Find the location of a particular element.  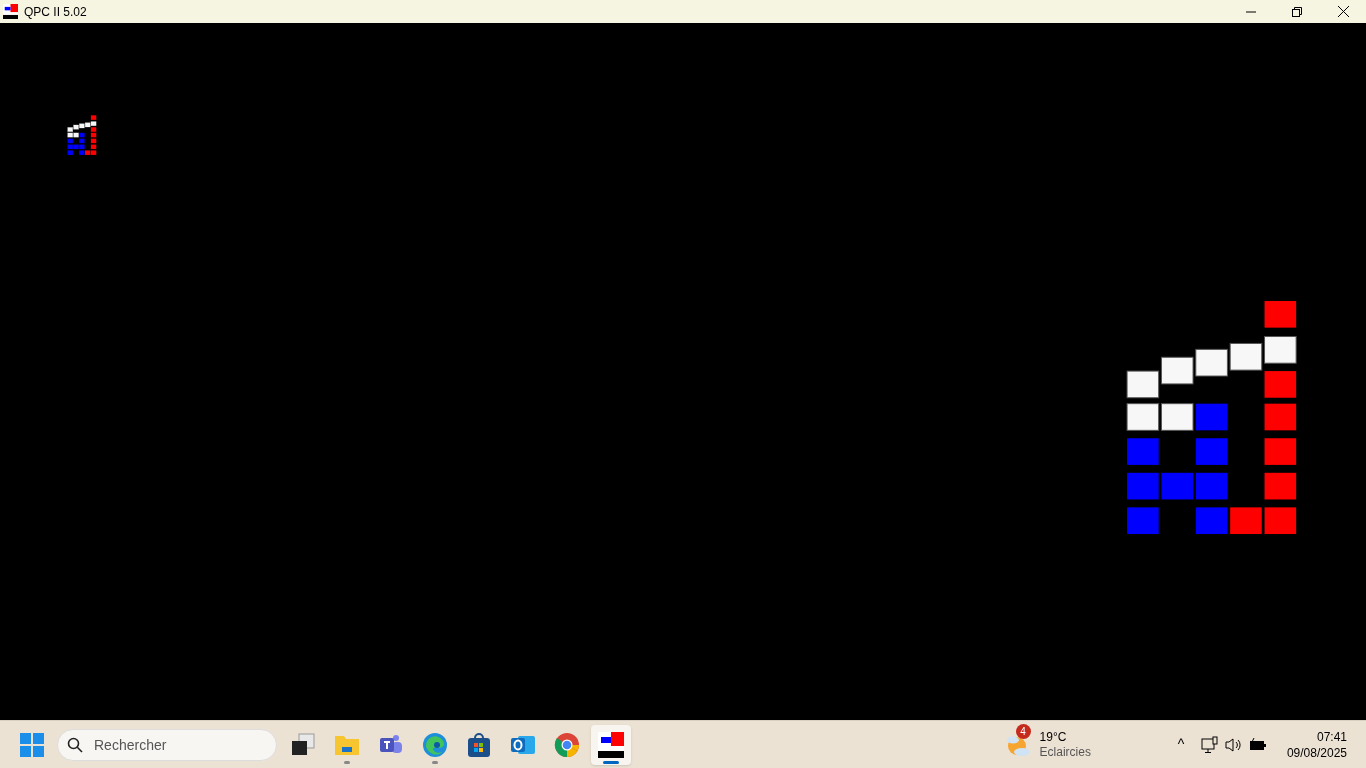

search-icon is located at coordinates (75, 744).